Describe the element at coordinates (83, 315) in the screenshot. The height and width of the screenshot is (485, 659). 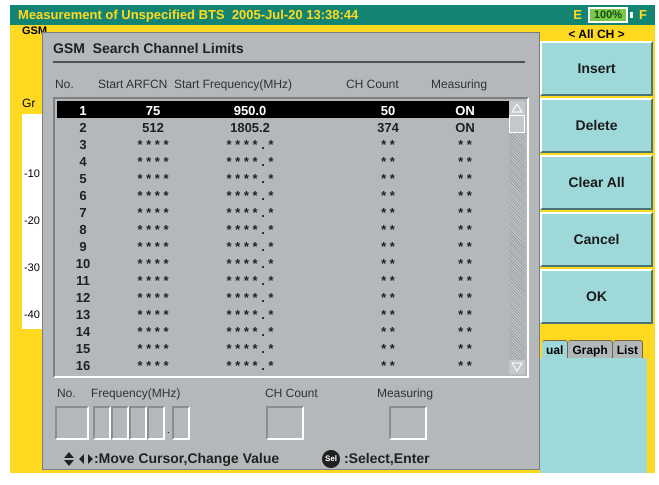
I see `table-cell-text: 13` at that location.